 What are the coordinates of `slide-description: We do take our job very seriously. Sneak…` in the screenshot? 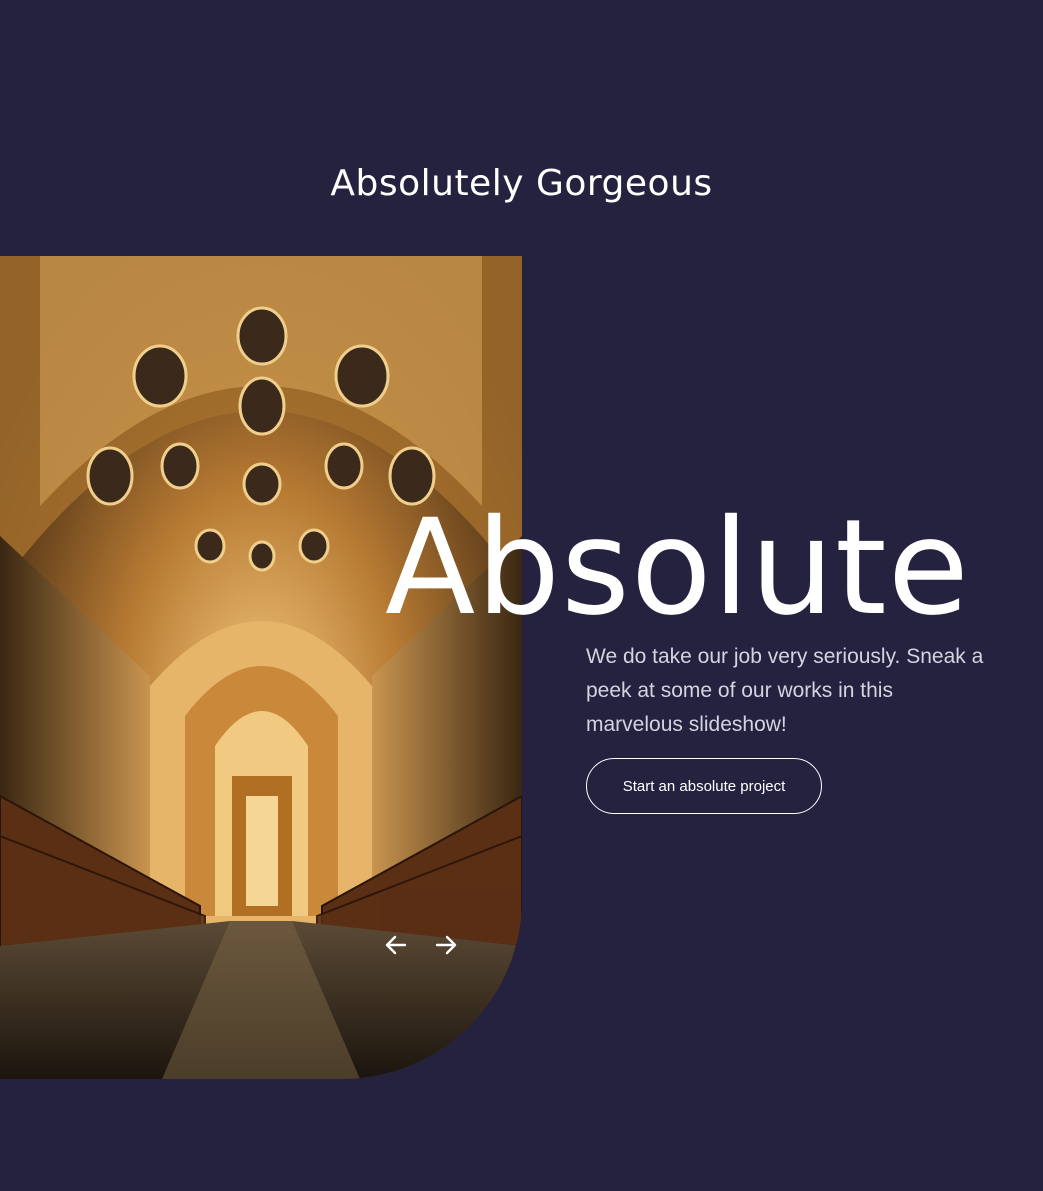 It's located at (785, 690).